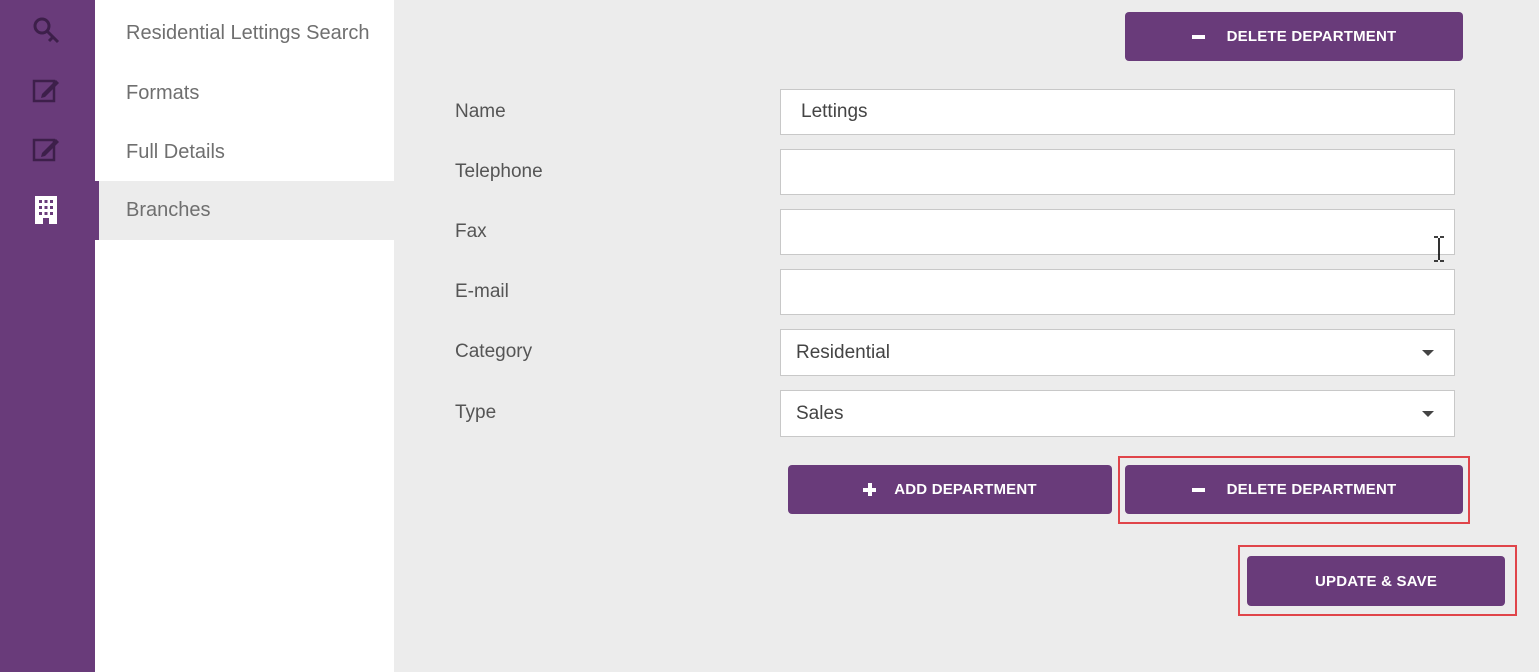 The height and width of the screenshot is (672, 1539). I want to click on building-icon, so click(46, 210).